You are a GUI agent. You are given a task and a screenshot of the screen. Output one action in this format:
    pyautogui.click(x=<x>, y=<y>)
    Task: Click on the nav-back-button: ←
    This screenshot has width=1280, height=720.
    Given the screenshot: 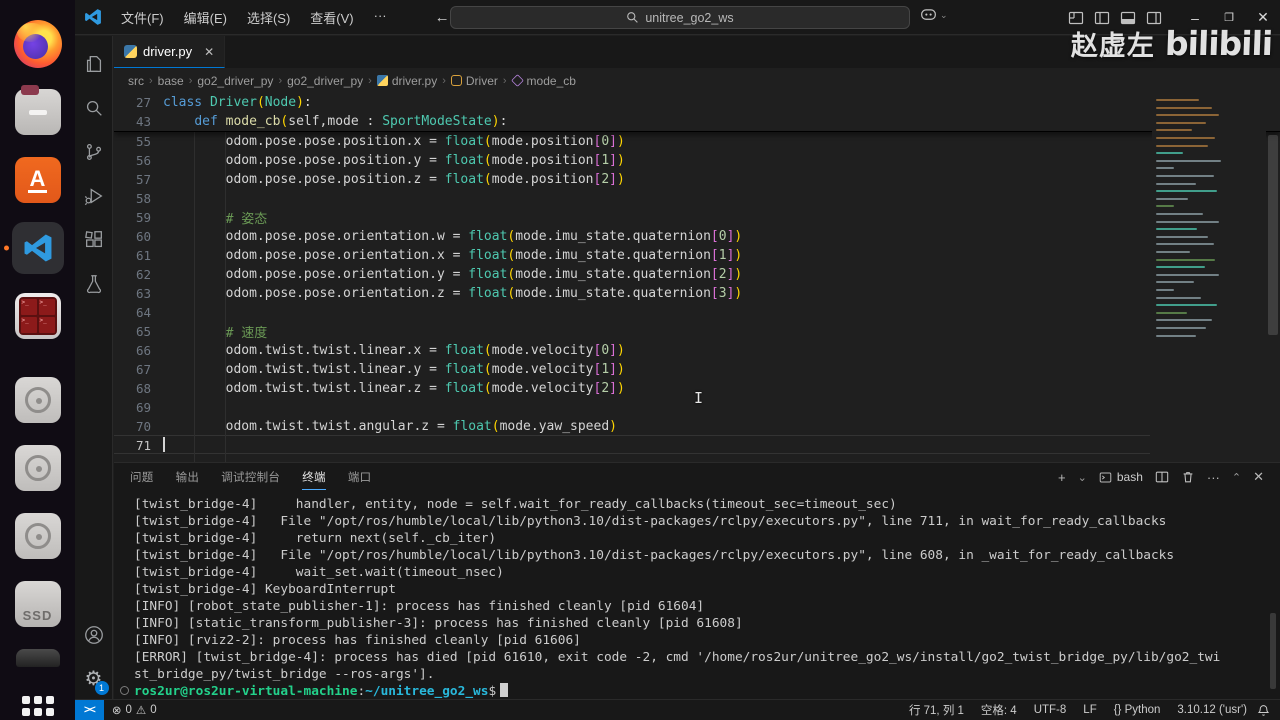 What is the action you would take?
    pyautogui.click(x=442, y=17)
    